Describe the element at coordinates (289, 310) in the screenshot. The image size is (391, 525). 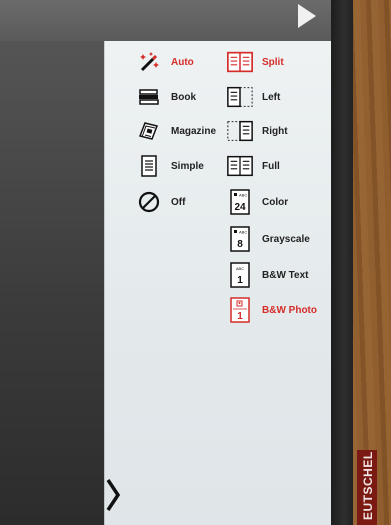
I see `bw-photo-mode-label: B&W Photo` at that location.